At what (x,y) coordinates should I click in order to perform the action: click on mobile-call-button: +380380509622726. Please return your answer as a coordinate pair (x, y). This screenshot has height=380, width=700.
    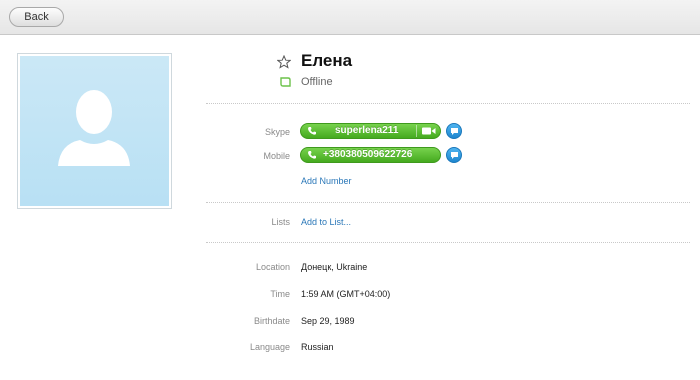
    Looking at the image, I should click on (370, 155).